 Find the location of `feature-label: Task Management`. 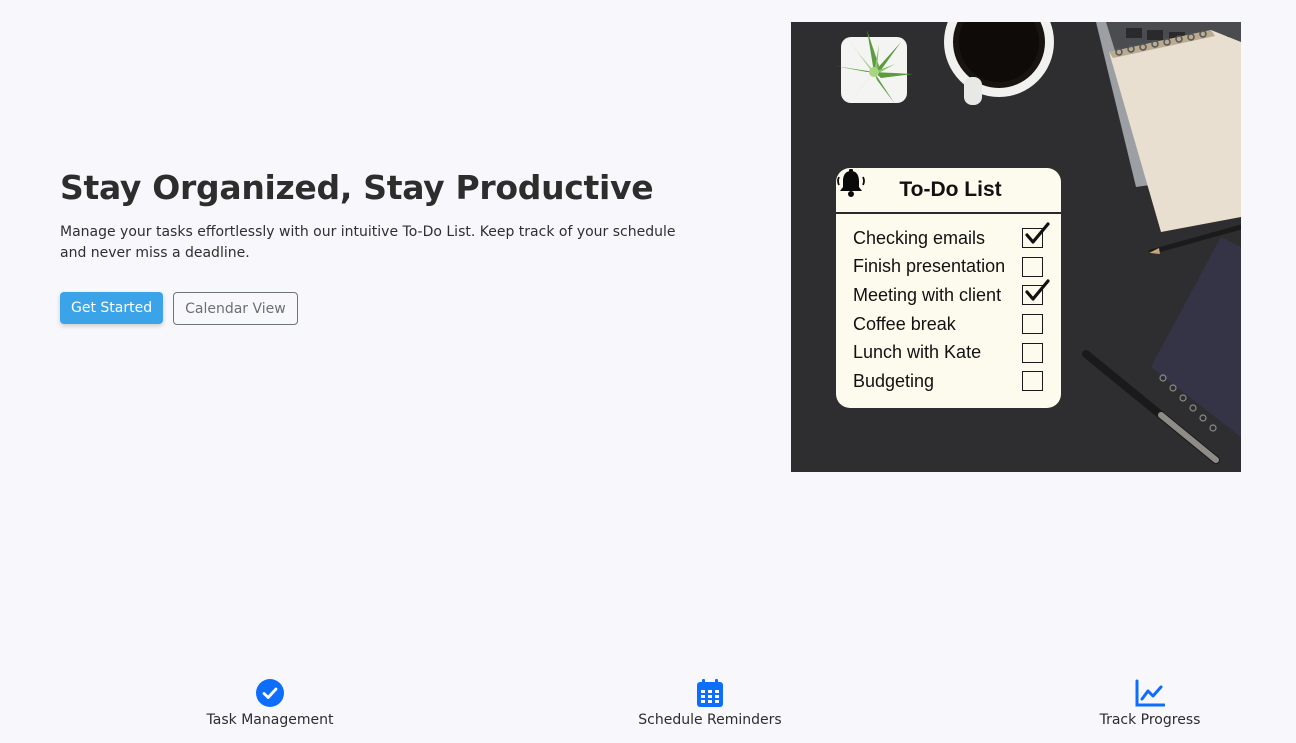

feature-label: Task Management is located at coordinates (270, 720).